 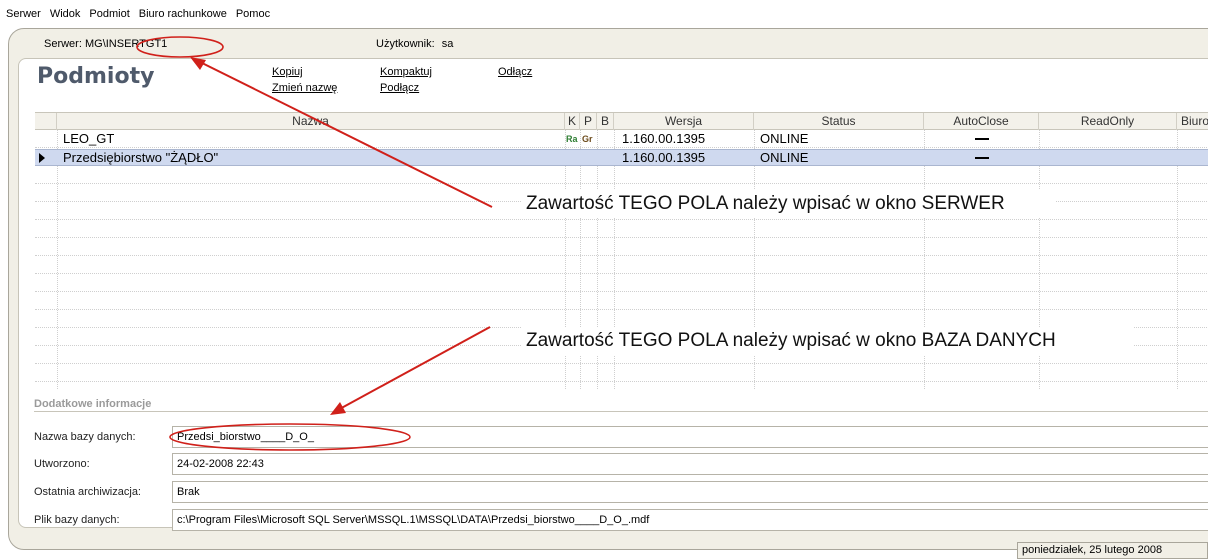 I want to click on kompaktuj-link: Kompaktuj, so click(x=406, y=72).